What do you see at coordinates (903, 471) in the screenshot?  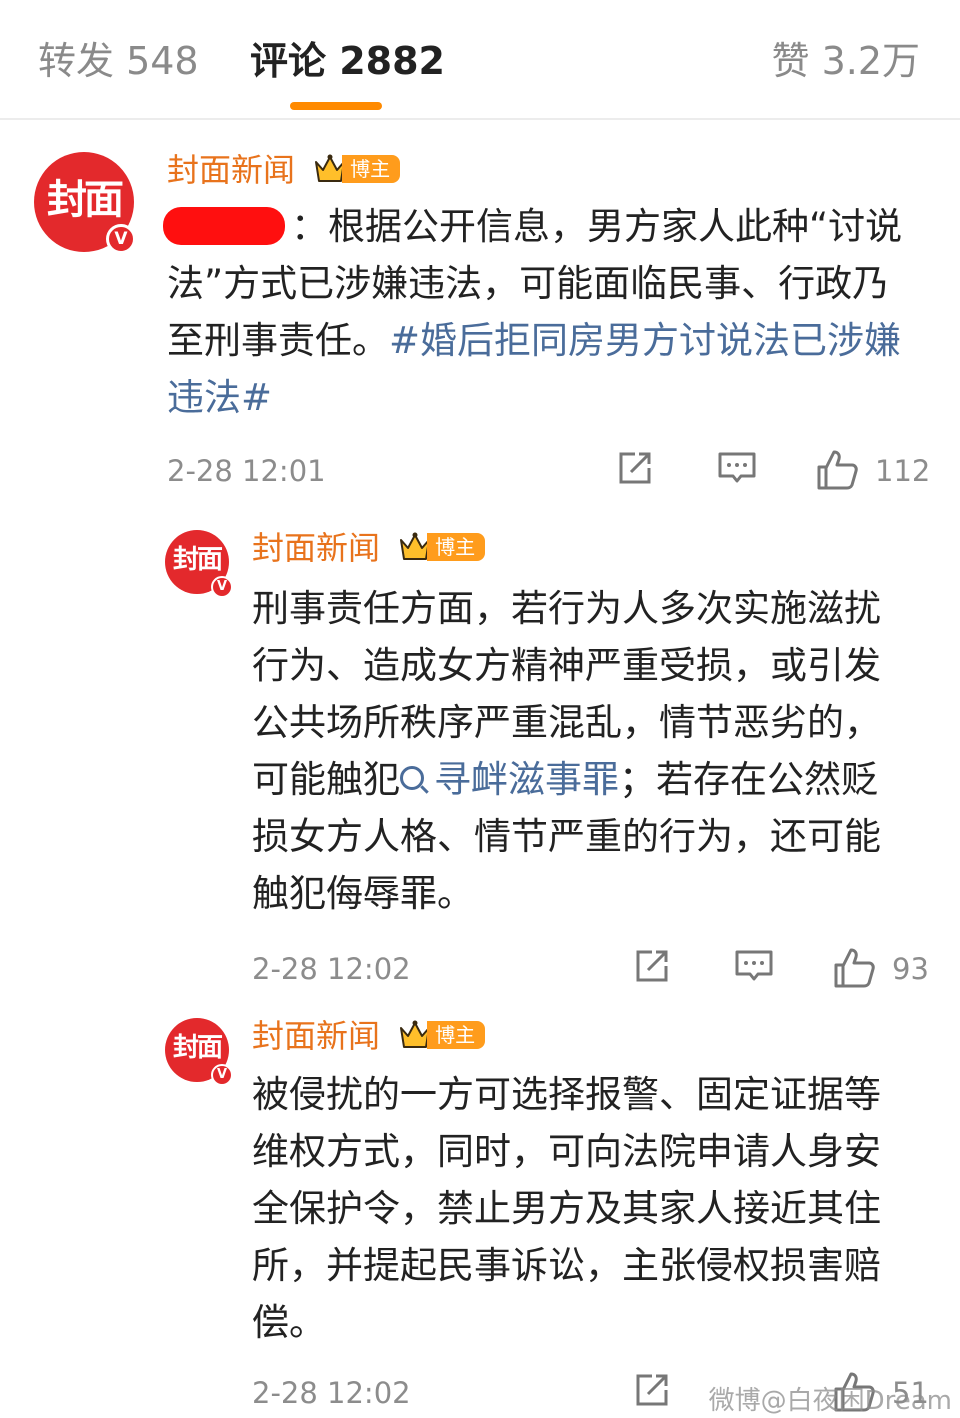 I see `like-count: 112` at bounding box center [903, 471].